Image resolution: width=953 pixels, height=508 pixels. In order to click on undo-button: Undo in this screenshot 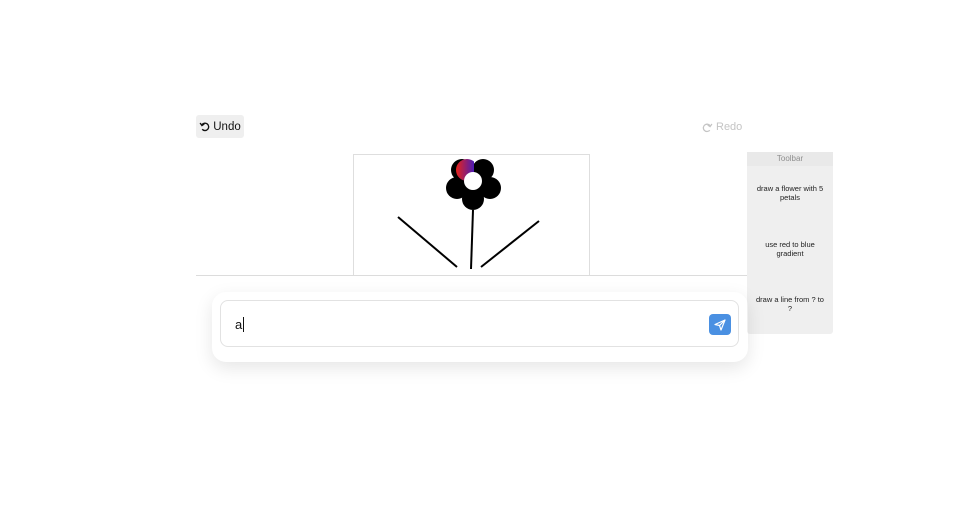, I will do `click(220, 126)`.